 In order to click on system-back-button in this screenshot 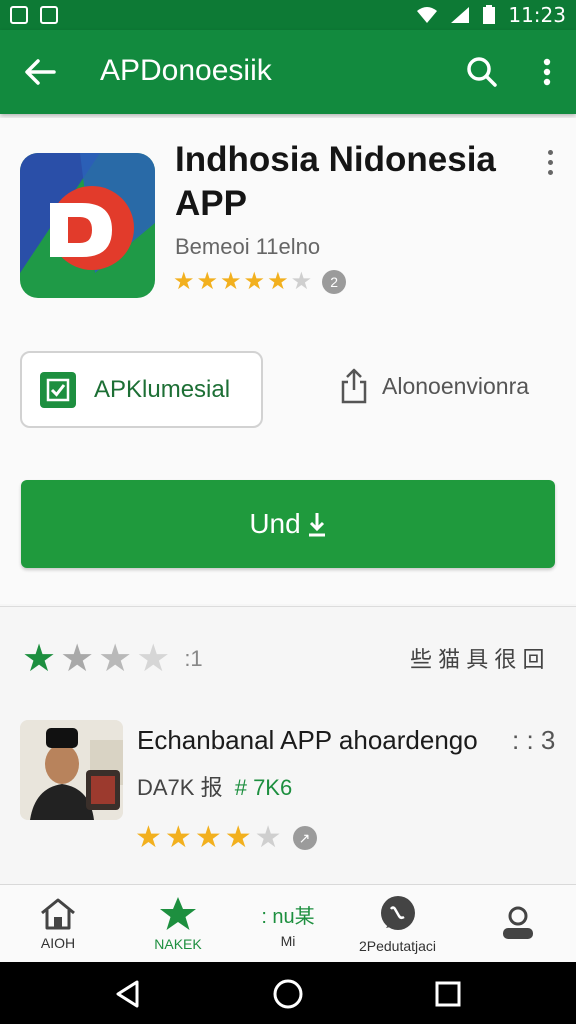, I will do `click(128, 994)`.